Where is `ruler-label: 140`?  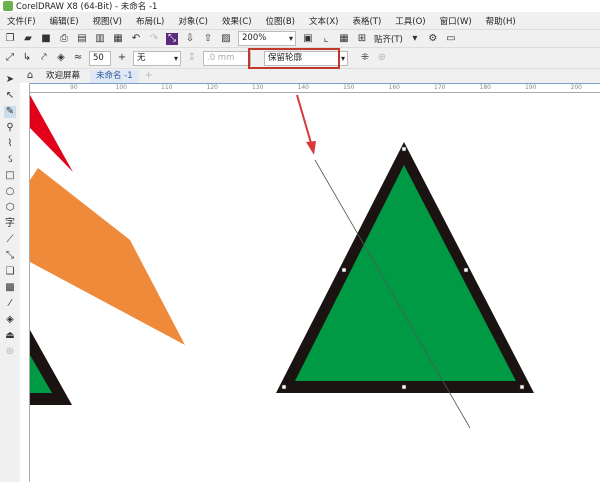 ruler-label: 140 is located at coordinates (303, 87).